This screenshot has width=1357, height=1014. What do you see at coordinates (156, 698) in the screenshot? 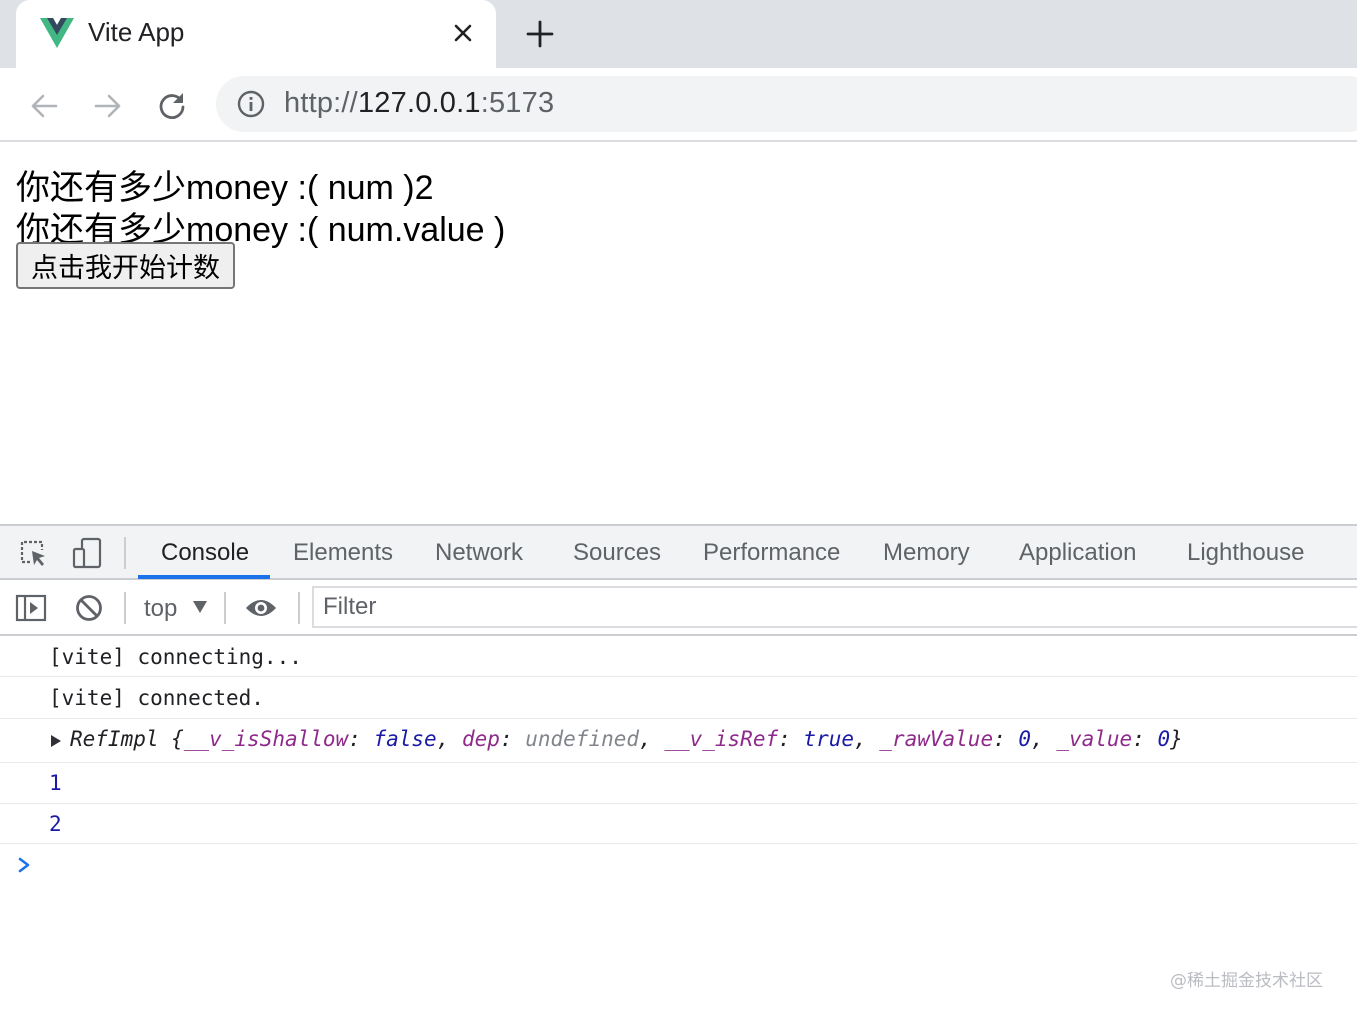
I see `message-text: [vite] connected.` at bounding box center [156, 698].